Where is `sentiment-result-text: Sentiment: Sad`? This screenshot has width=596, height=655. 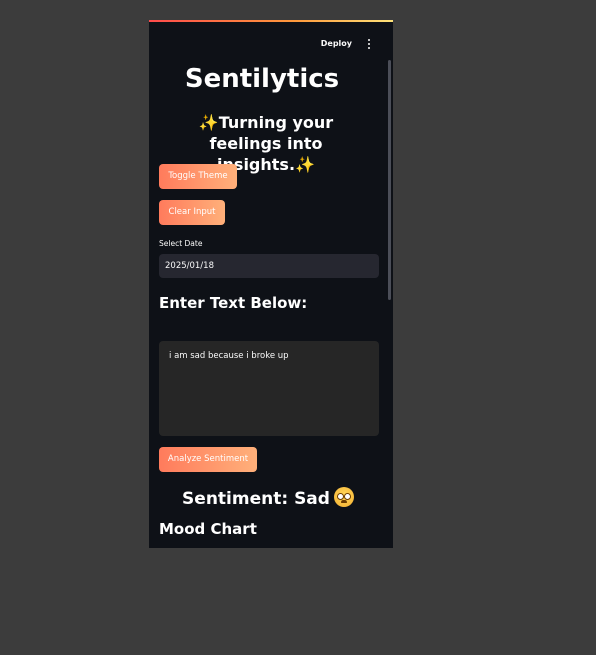
sentiment-result-text: Sentiment: Sad is located at coordinates (256, 499).